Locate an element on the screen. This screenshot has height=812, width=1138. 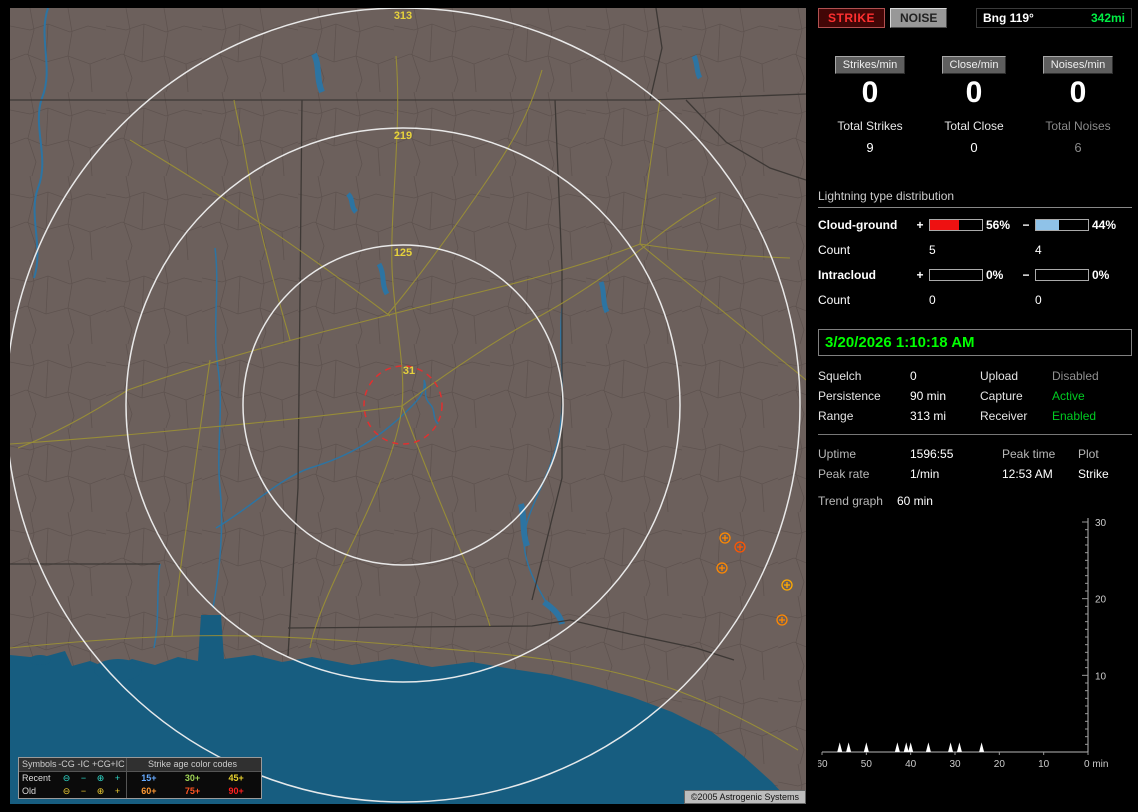
age-code-75: 75+ is located at coordinates (192, 791).